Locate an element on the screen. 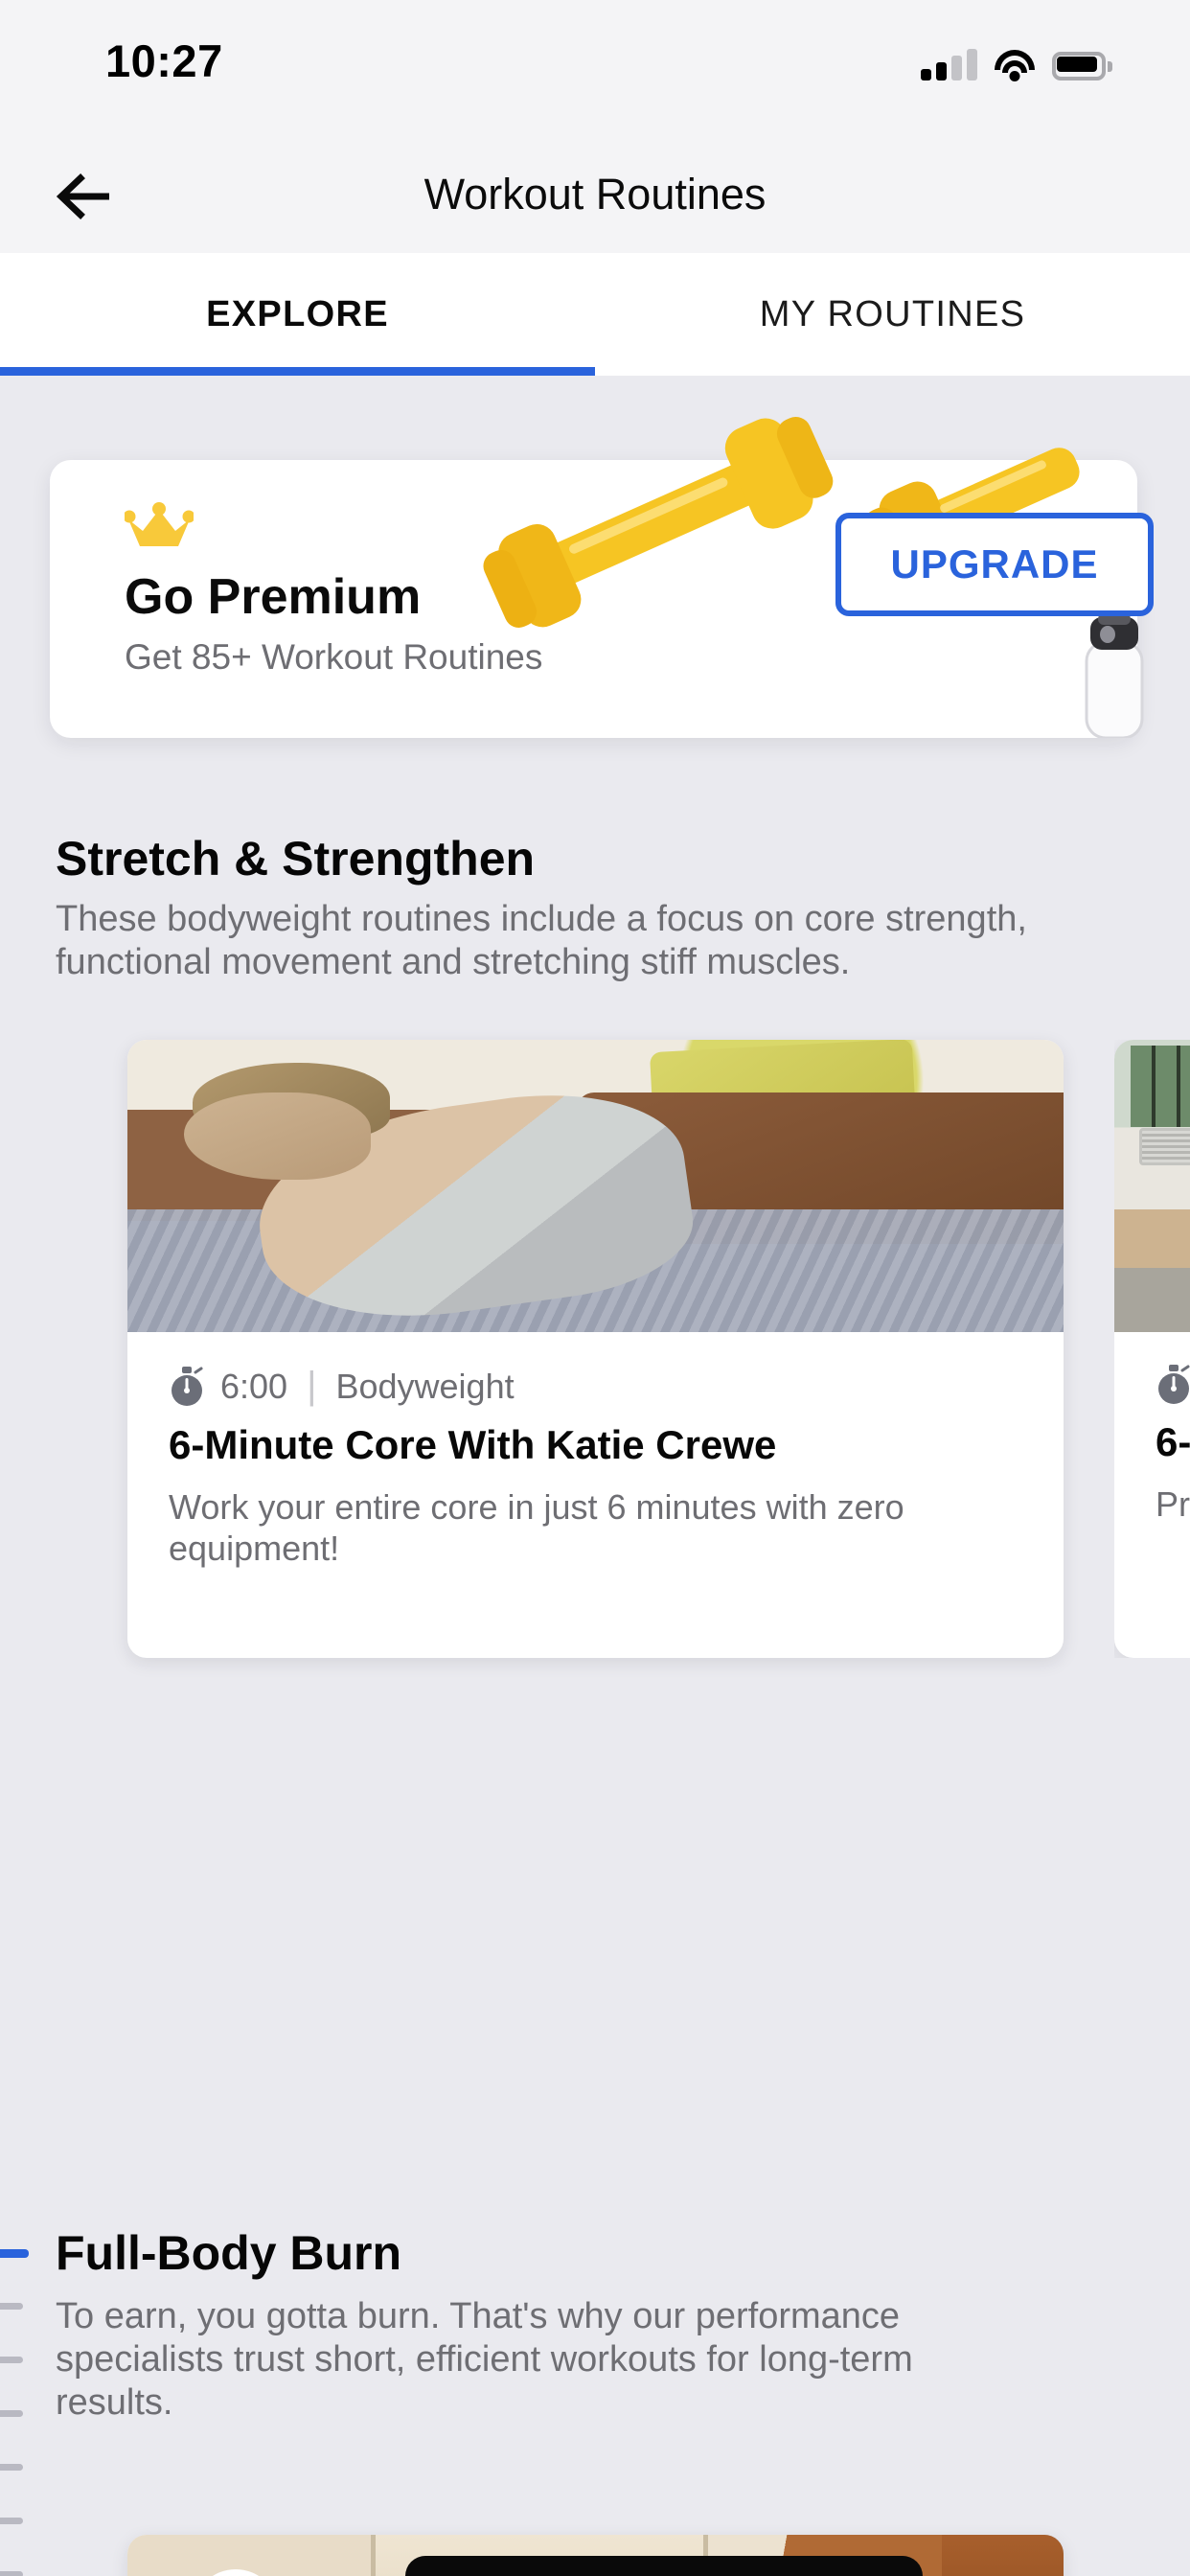 The height and width of the screenshot is (2576, 1190). workout-card-meta is located at coordinates (1173, 1387).